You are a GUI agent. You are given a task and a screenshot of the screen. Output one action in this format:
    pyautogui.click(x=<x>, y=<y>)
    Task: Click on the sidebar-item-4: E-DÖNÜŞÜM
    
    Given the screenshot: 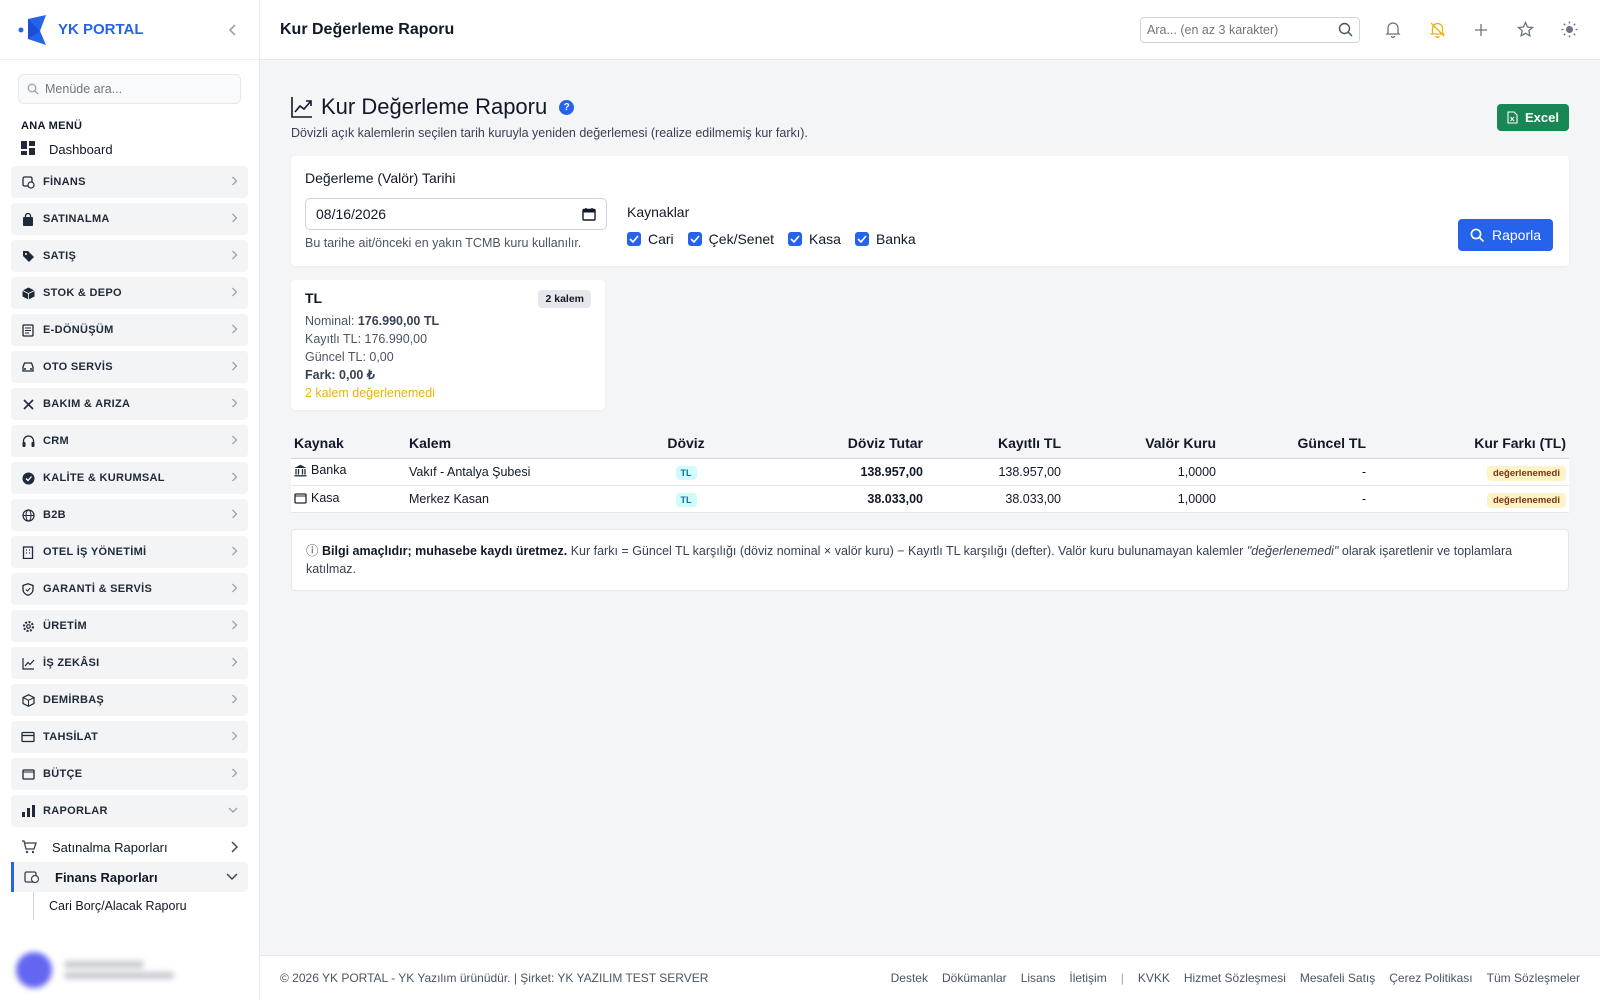 What is the action you would take?
    pyautogui.click(x=129, y=330)
    